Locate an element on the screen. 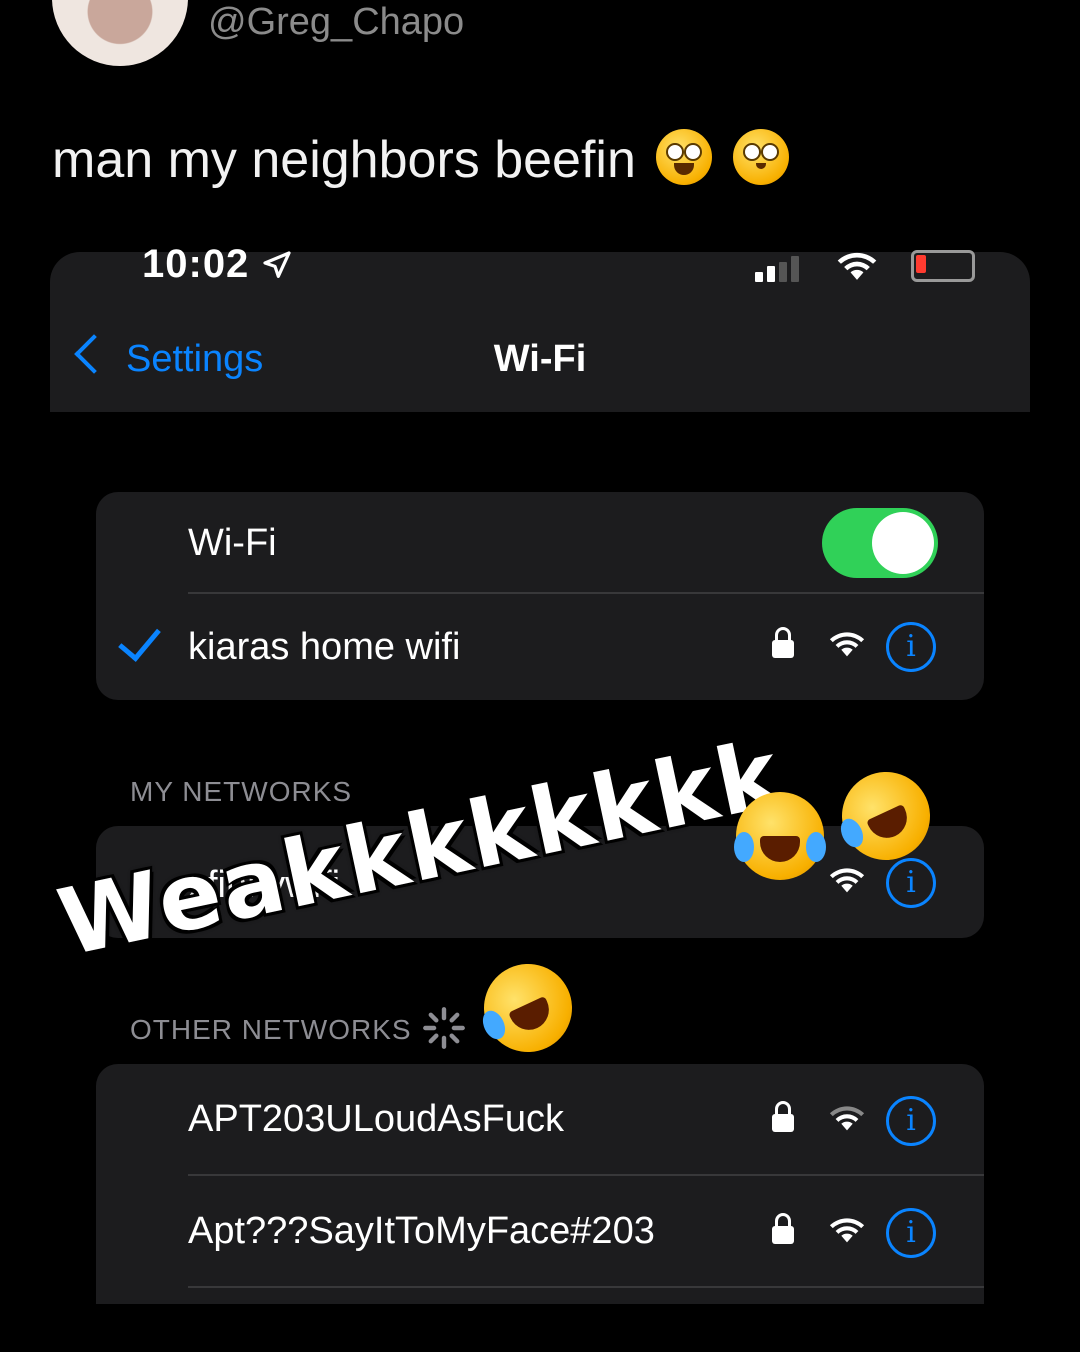 The width and height of the screenshot is (1080, 1352). loudly-crying-emoji is located at coordinates (780, 836).